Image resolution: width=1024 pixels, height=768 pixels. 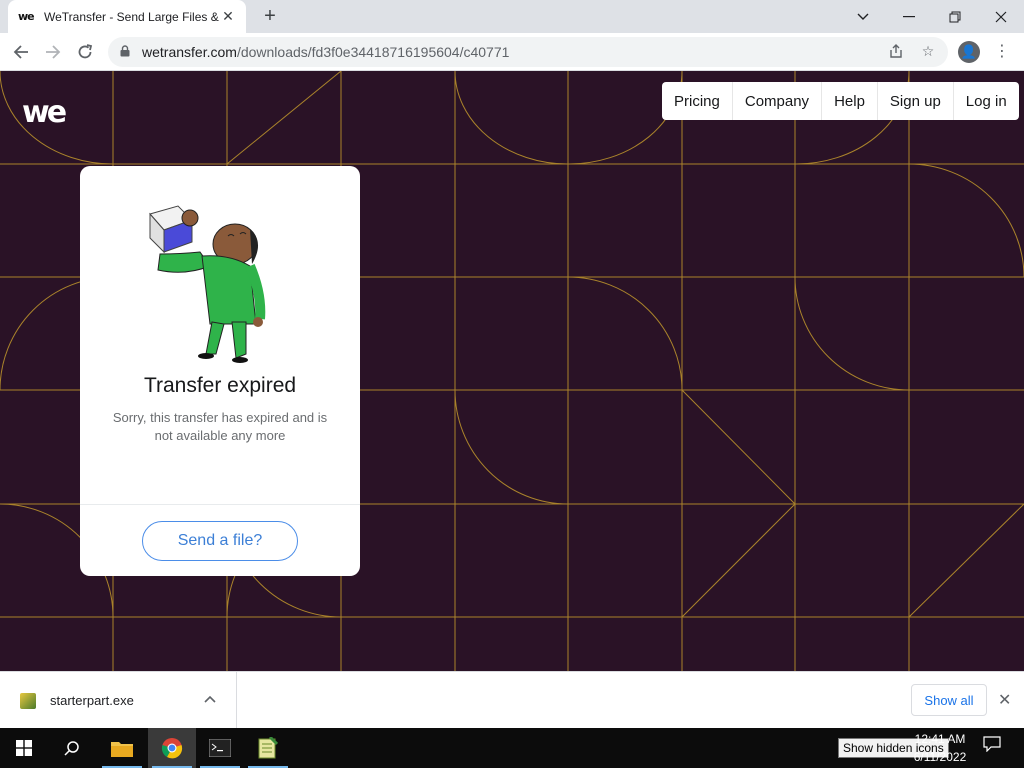 What do you see at coordinates (220, 541) in the screenshot?
I see `send-a-file-button: Send a file?` at bounding box center [220, 541].